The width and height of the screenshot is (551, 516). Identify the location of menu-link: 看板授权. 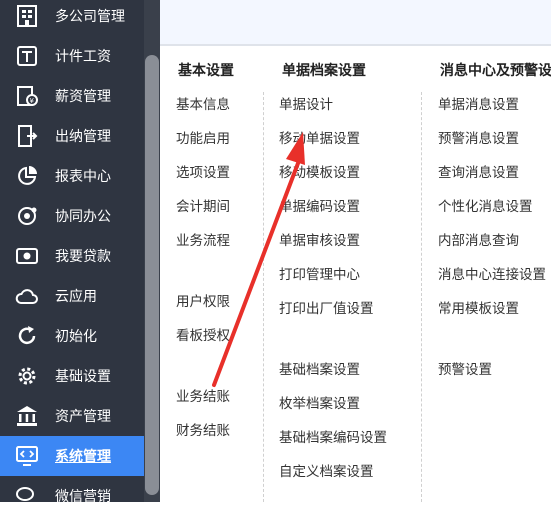
(203, 334).